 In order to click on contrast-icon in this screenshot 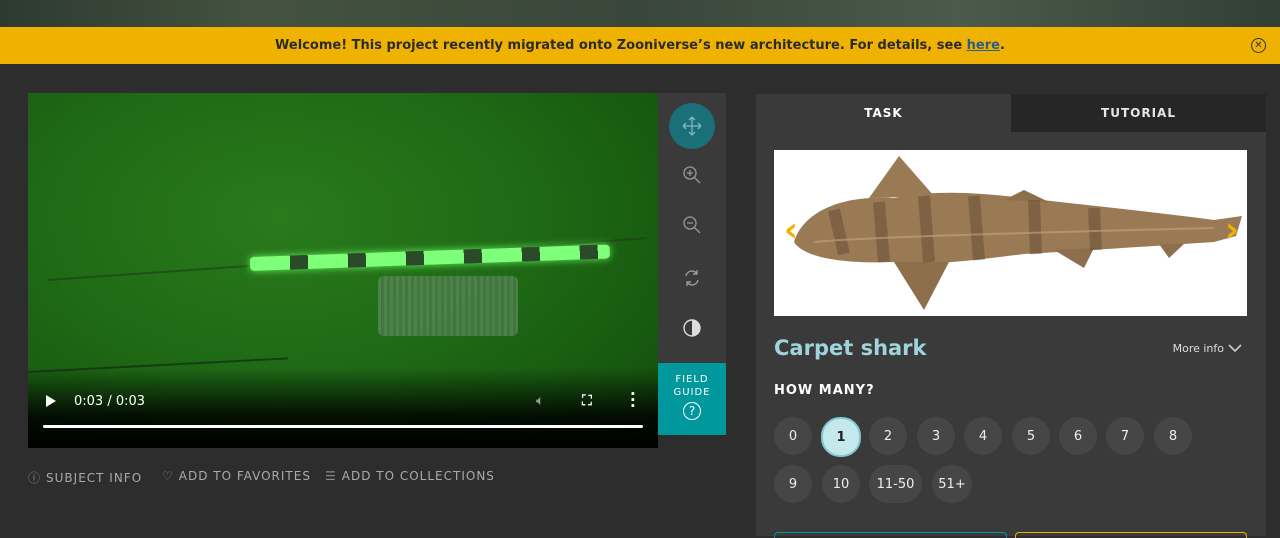, I will do `click(692, 328)`.